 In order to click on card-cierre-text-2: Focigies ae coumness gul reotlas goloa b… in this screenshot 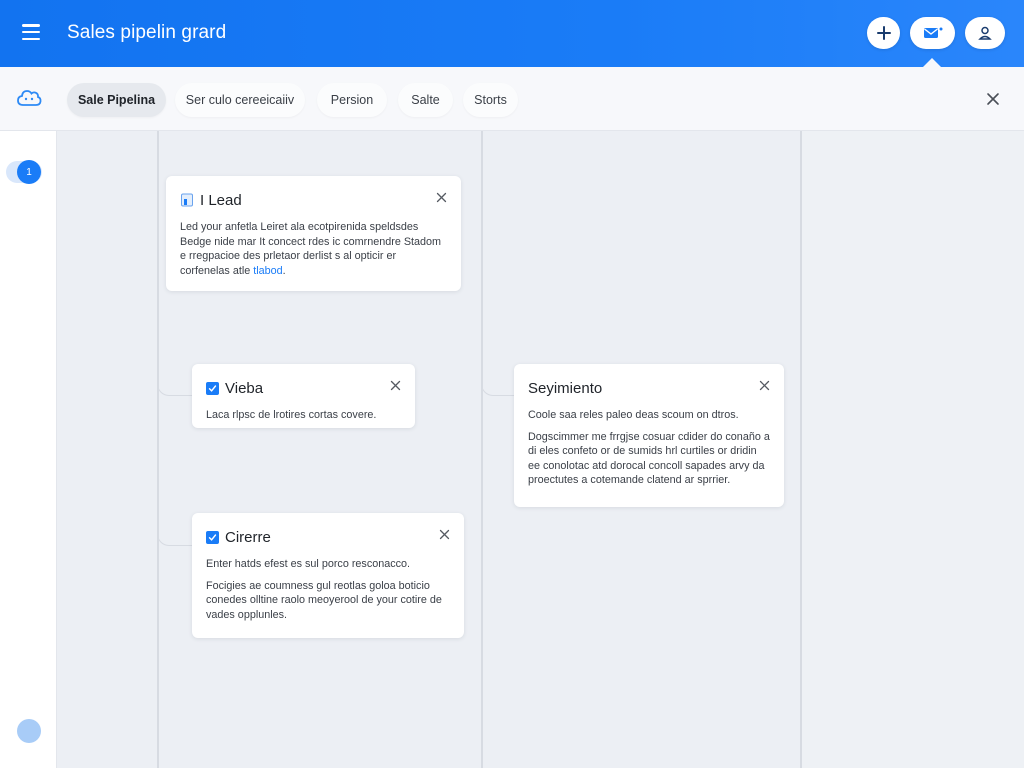, I will do `click(324, 600)`.